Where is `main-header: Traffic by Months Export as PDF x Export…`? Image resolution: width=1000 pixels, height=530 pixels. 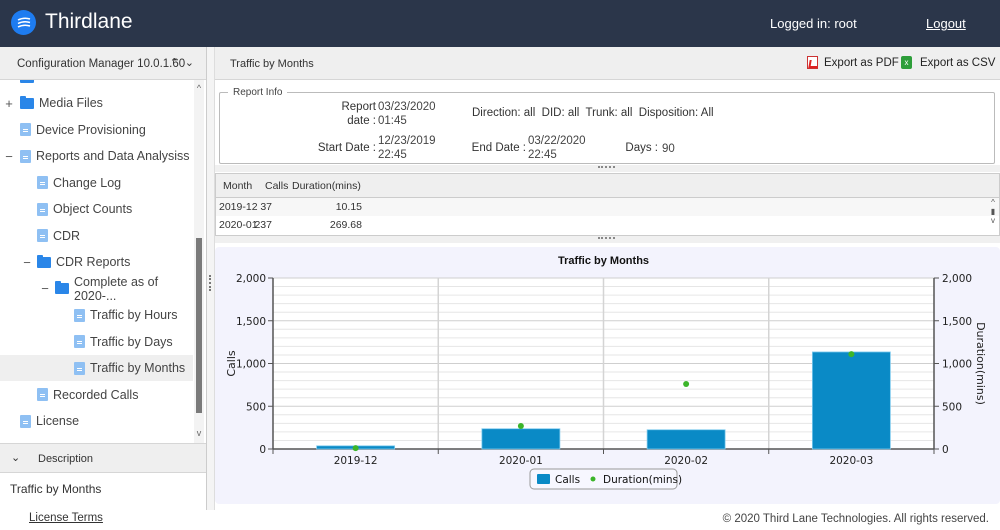
main-header: Traffic by Months Export as PDF x Export… is located at coordinates (607, 63).